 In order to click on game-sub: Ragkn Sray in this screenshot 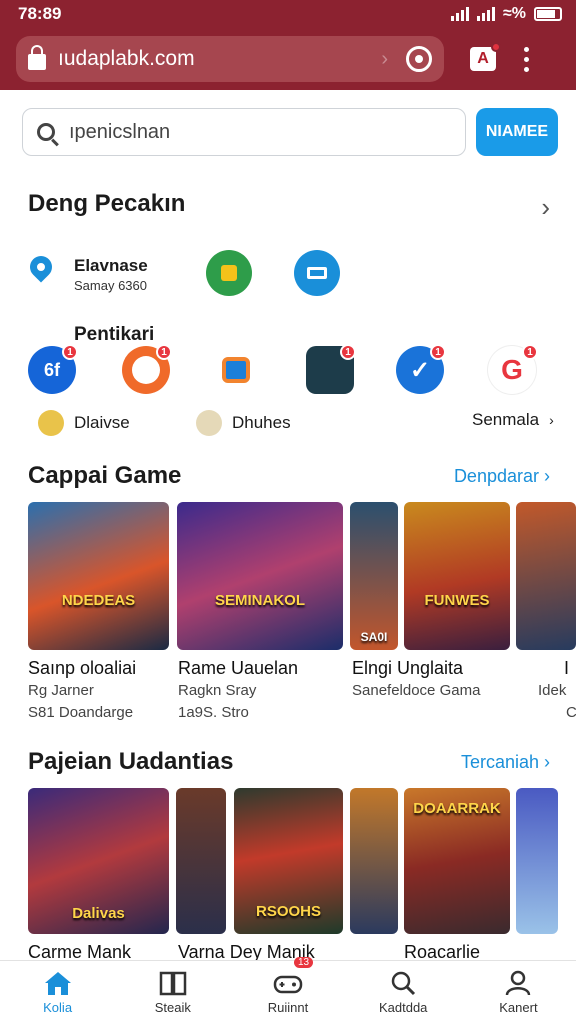, I will do `click(217, 690)`.